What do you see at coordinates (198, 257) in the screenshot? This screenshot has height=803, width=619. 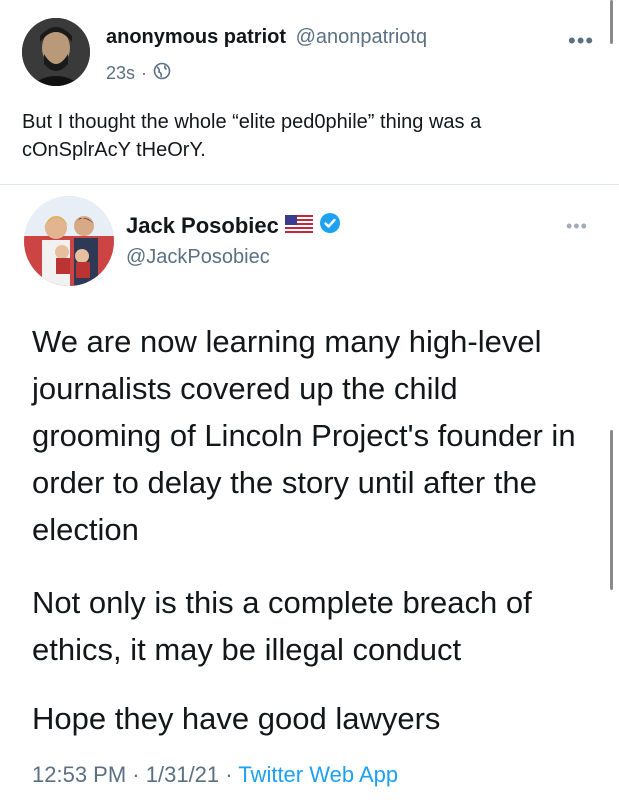 I see `user-handle: @JackPosobiec` at bounding box center [198, 257].